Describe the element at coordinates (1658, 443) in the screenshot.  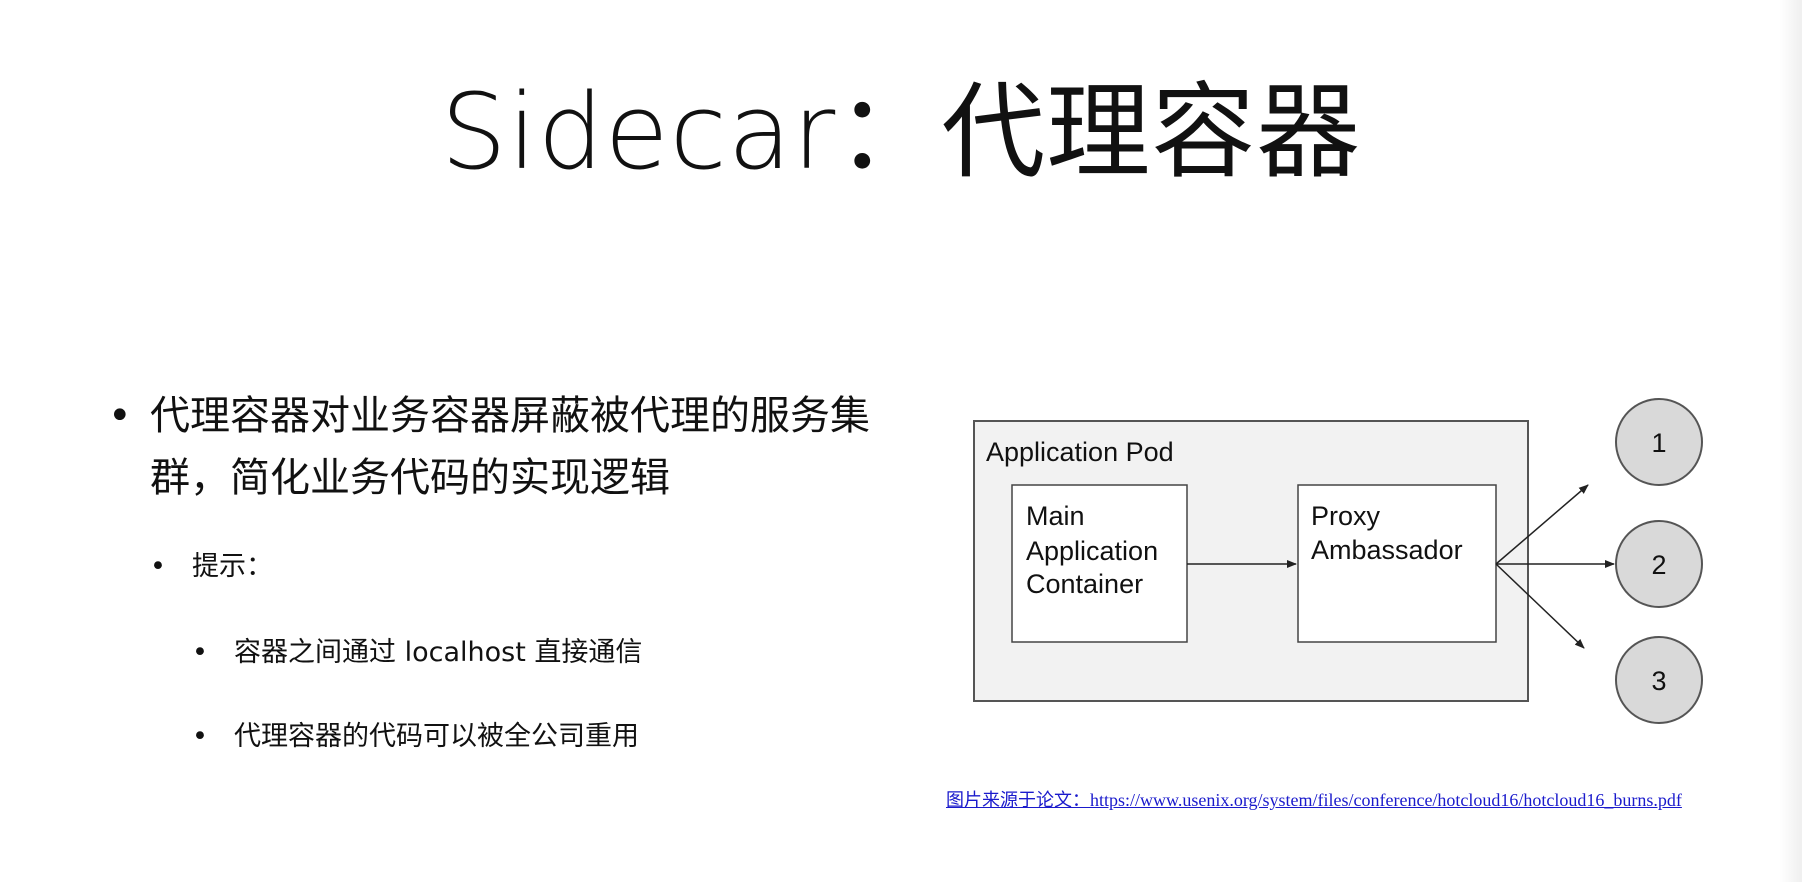
I see `service-node-label: 1` at that location.